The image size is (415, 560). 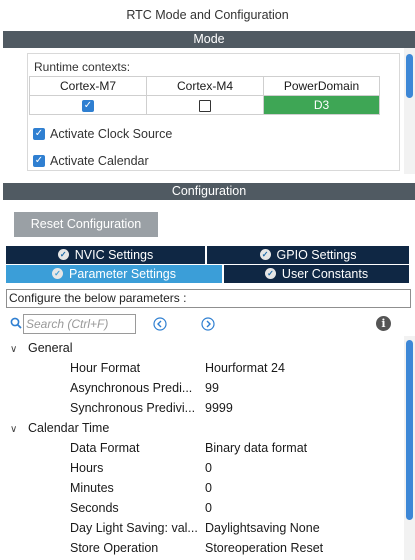 I want to click on activate-calendar-checkbox: ✓, so click(x=39, y=160).